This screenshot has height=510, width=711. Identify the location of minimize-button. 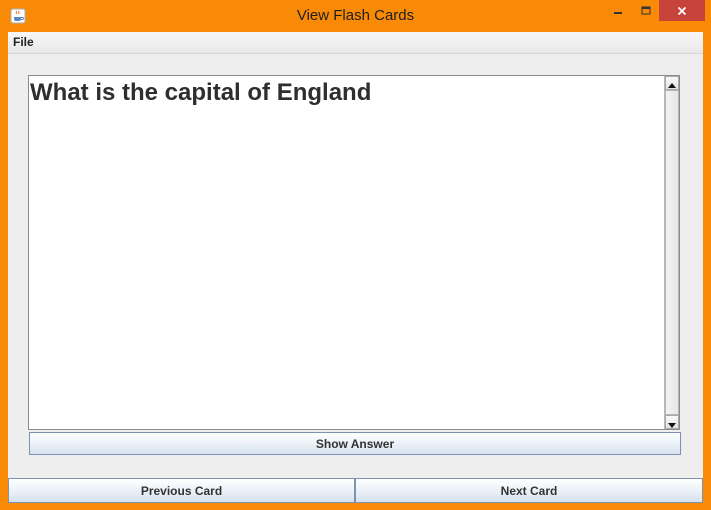
(618, 10).